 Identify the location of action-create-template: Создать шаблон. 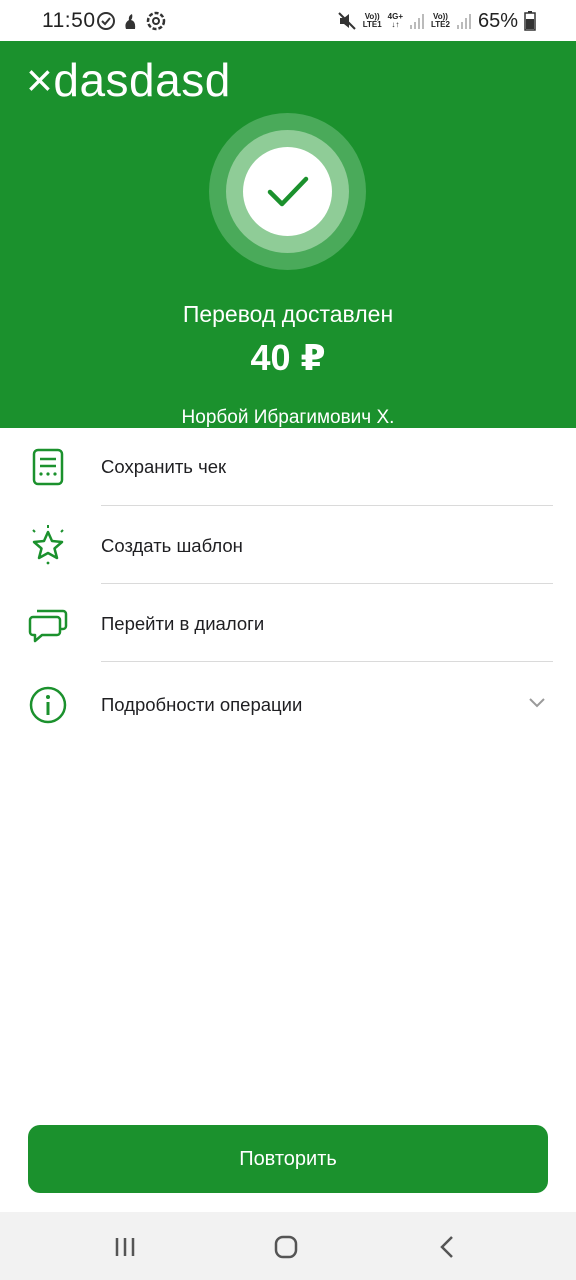
(288, 545).